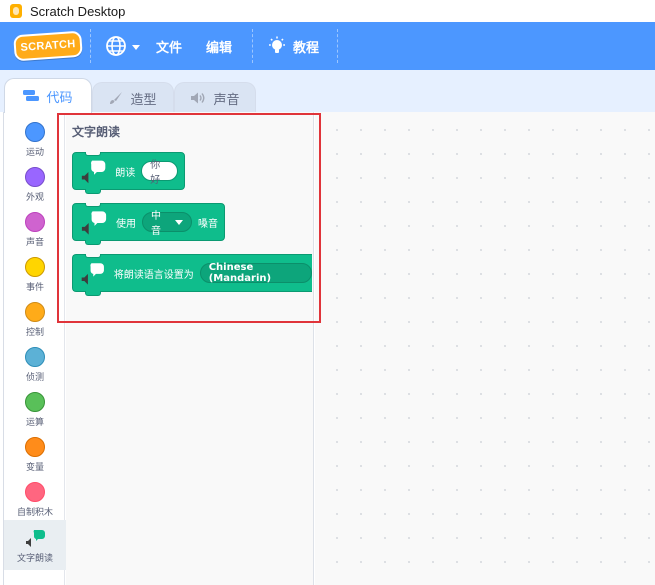  Describe the element at coordinates (35, 267) in the screenshot. I see `events-color-icon` at that location.